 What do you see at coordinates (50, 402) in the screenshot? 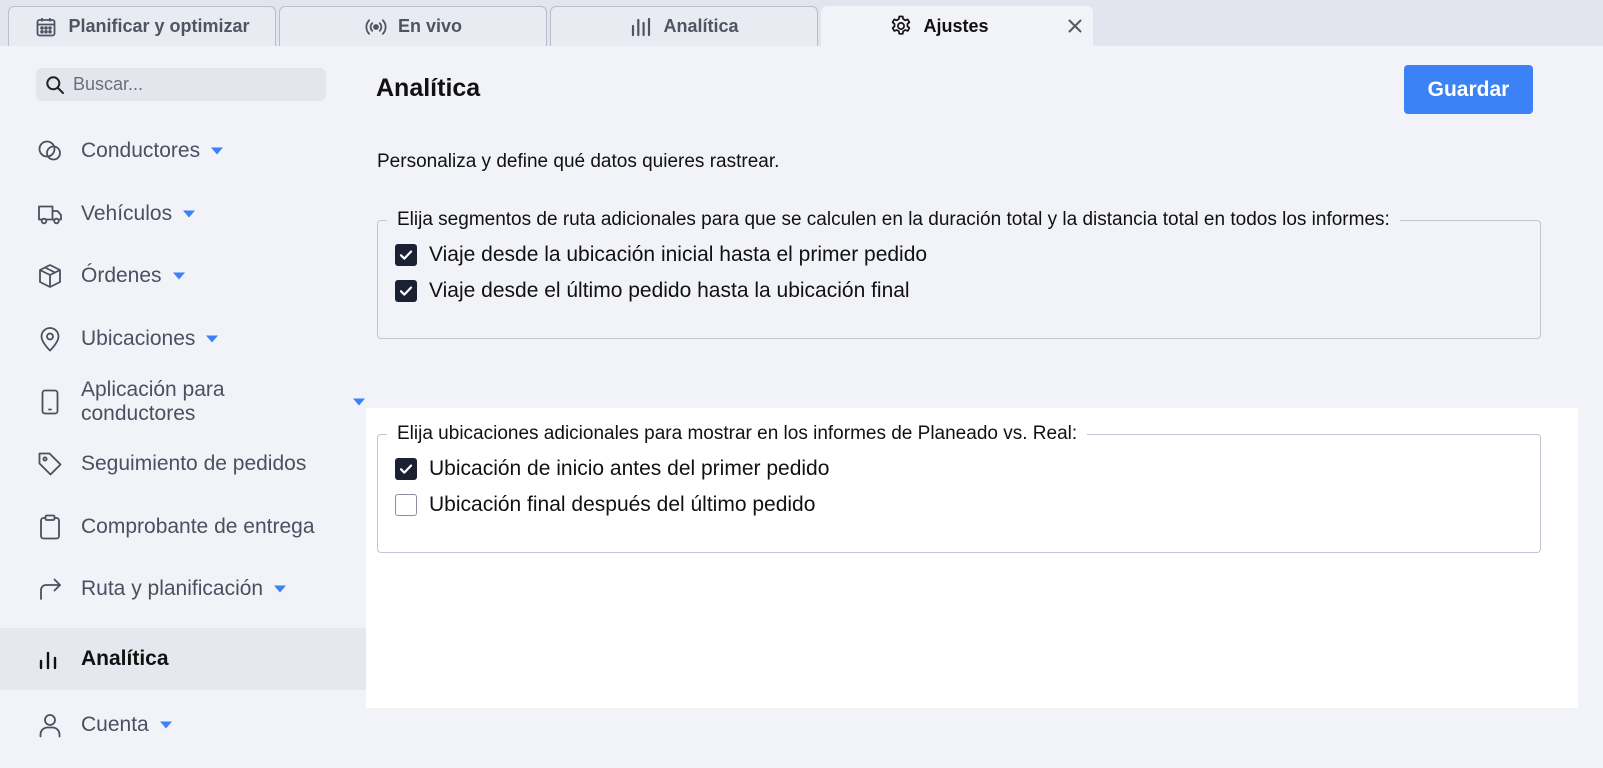
I see `phone-icon` at bounding box center [50, 402].